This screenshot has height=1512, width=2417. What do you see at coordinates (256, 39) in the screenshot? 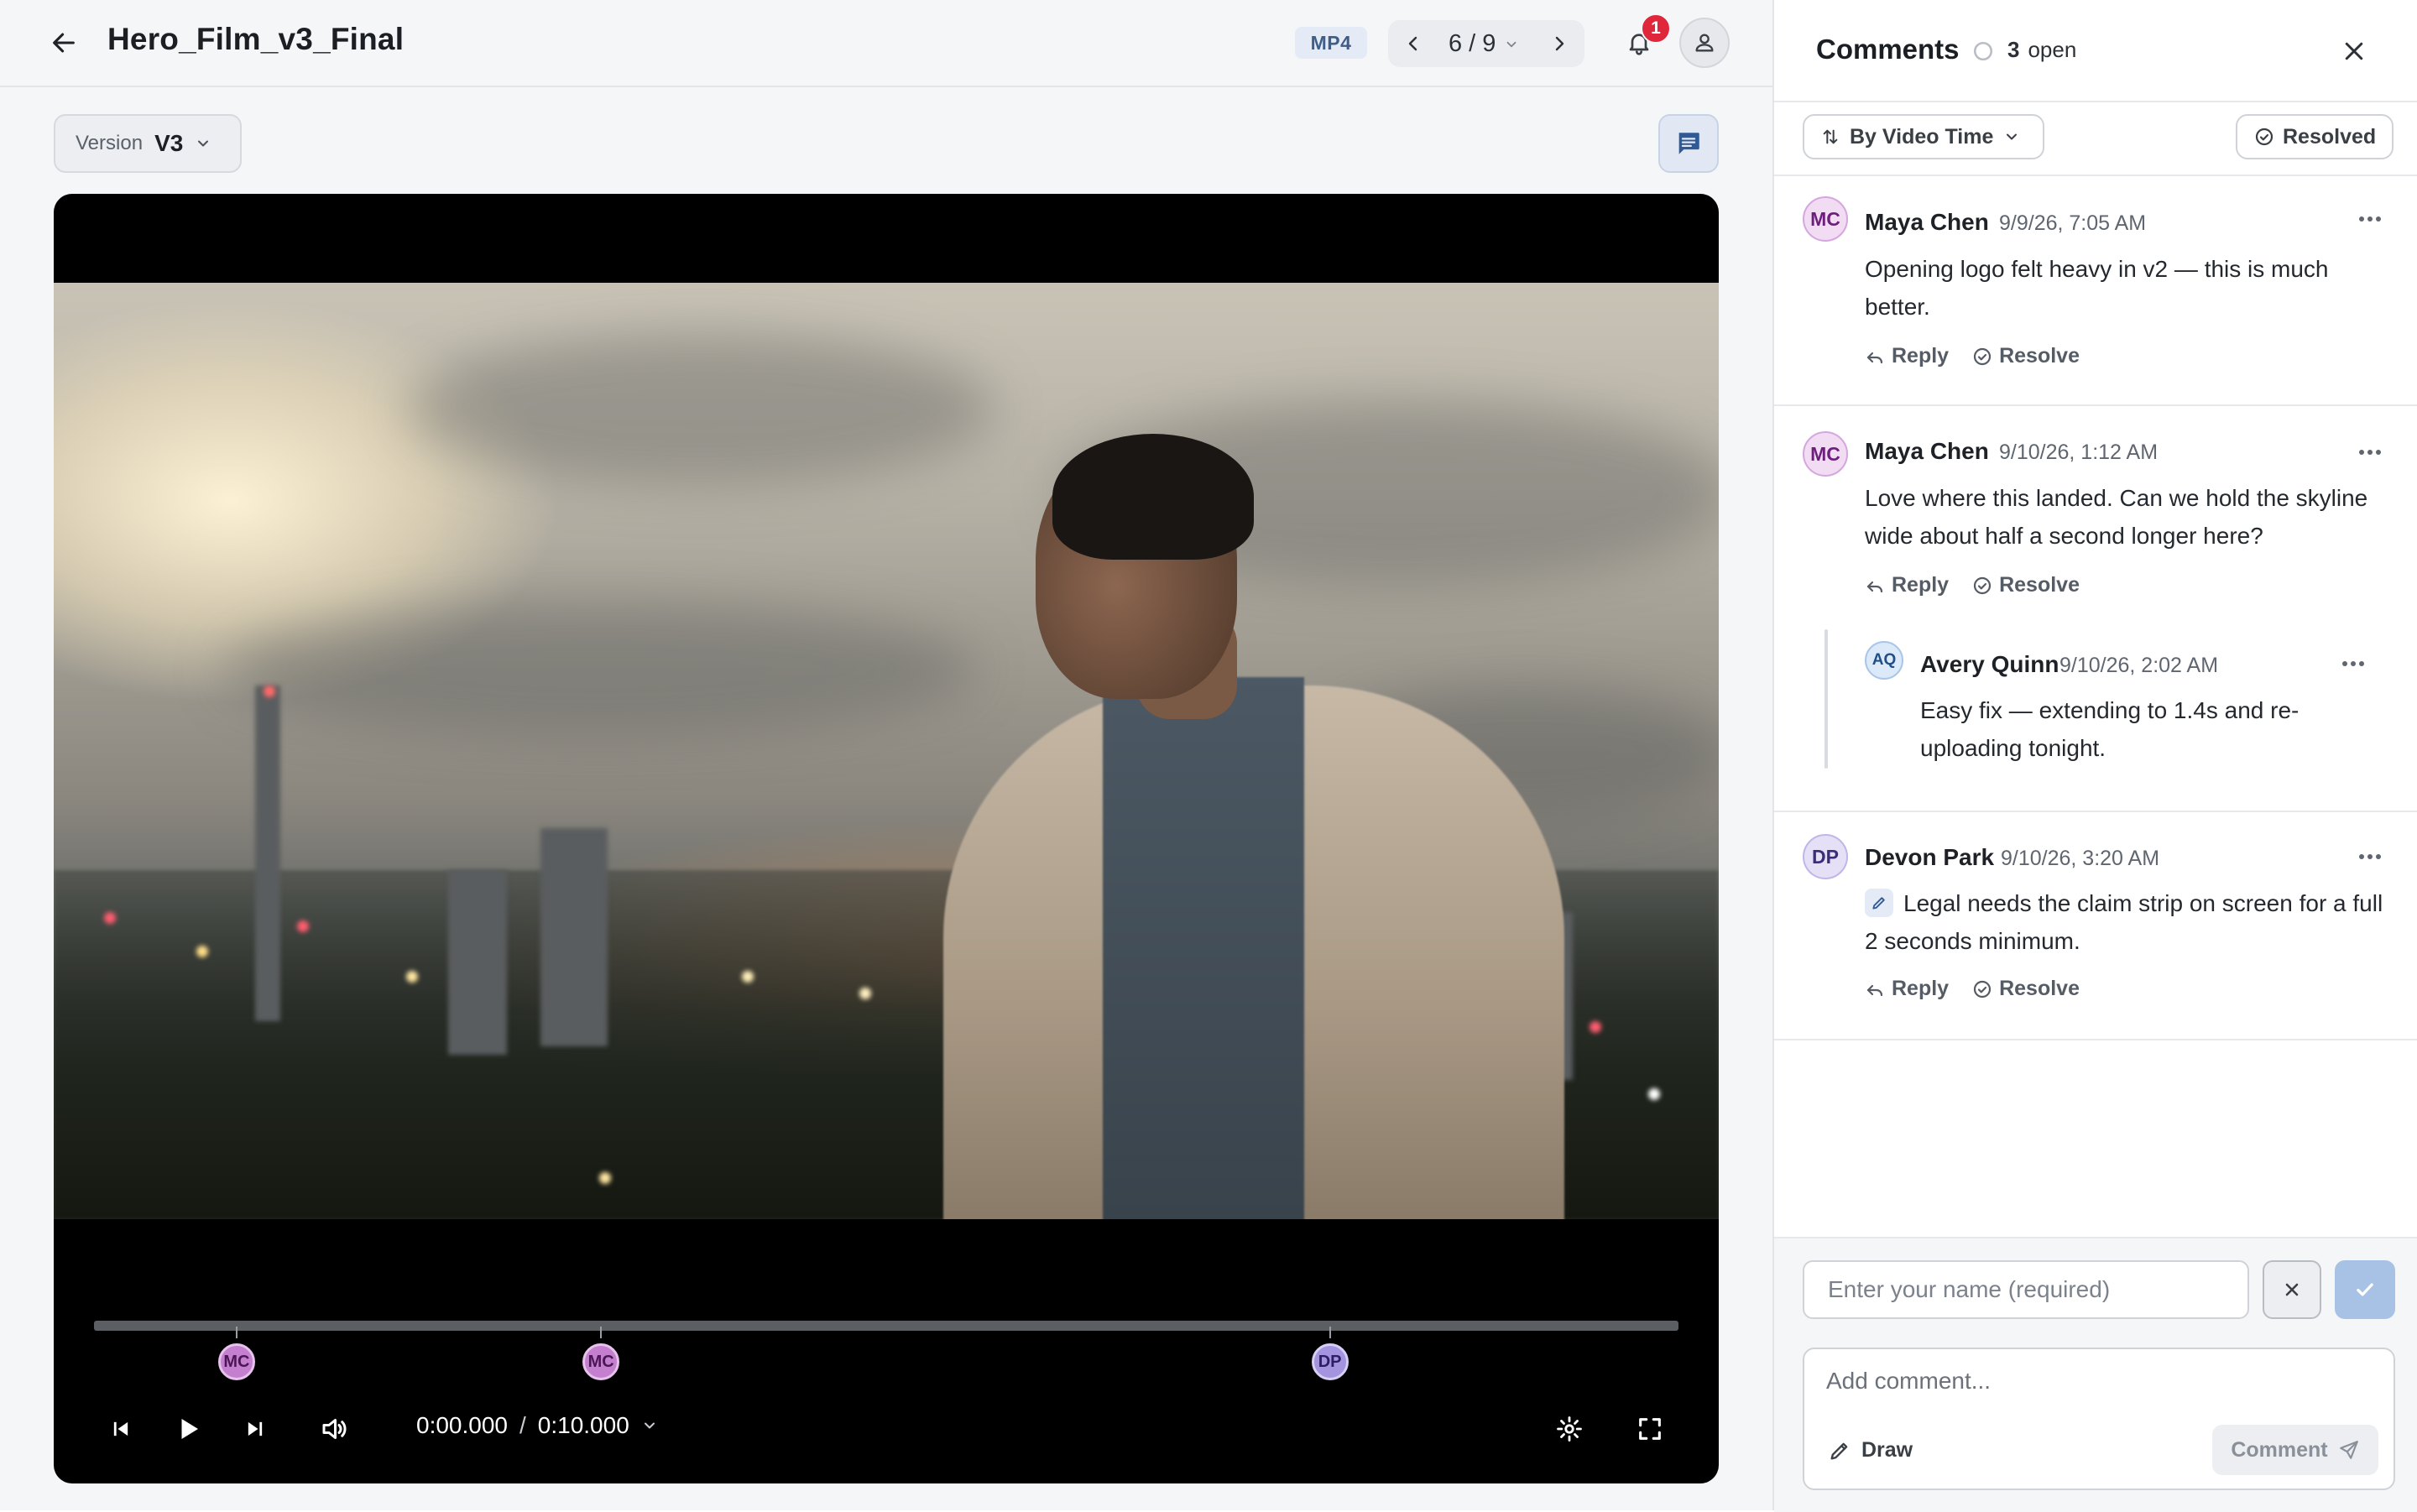
I see `file-title: Hero_Film_v3_Final` at bounding box center [256, 39].